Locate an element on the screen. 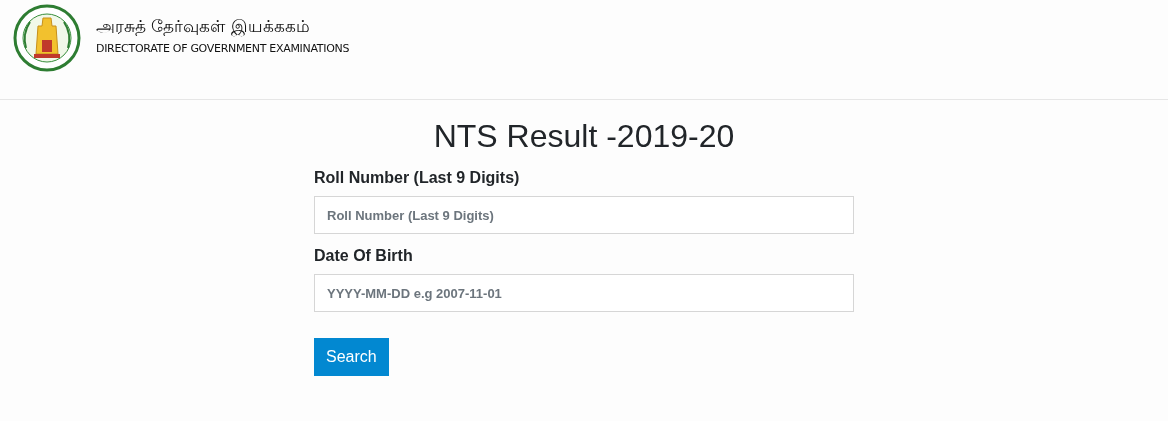 Image resolution: width=1168 pixels, height=421 pixels. department-title-tamil: அரசுத் தேர்வுகள் இயக்ககம் is located at coordinates (203, 27).